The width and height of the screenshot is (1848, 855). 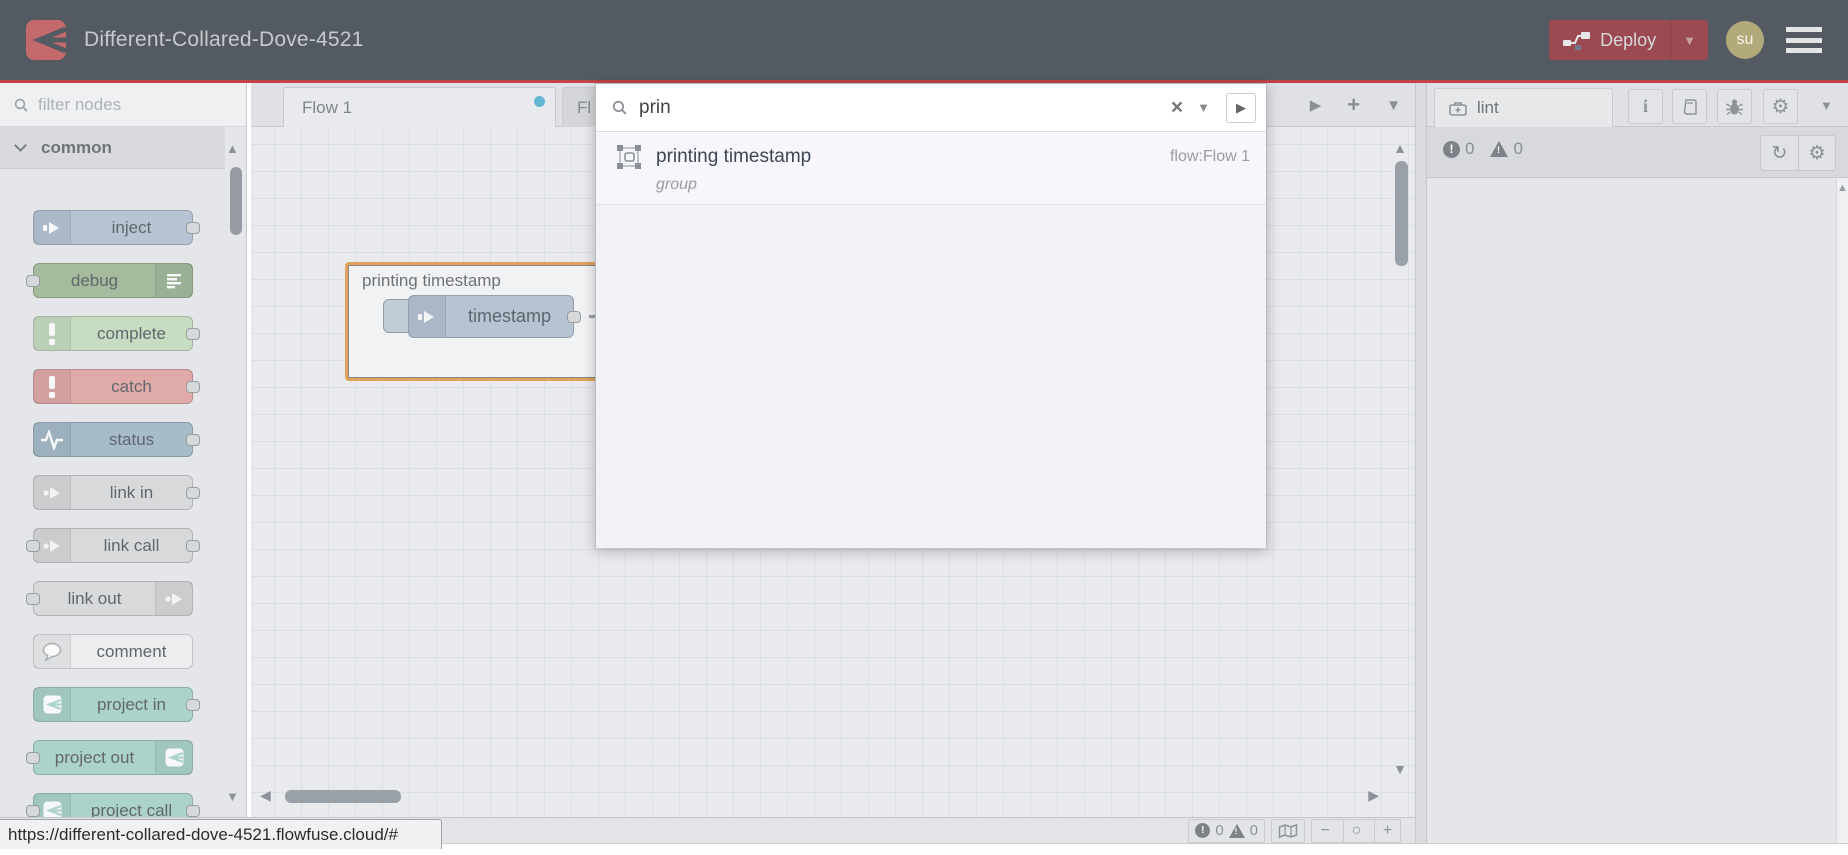 What do you see at coordinates (94, 280) in the screenshot?
I see `palette-node-label: debug` at bounding box center [94, 280].